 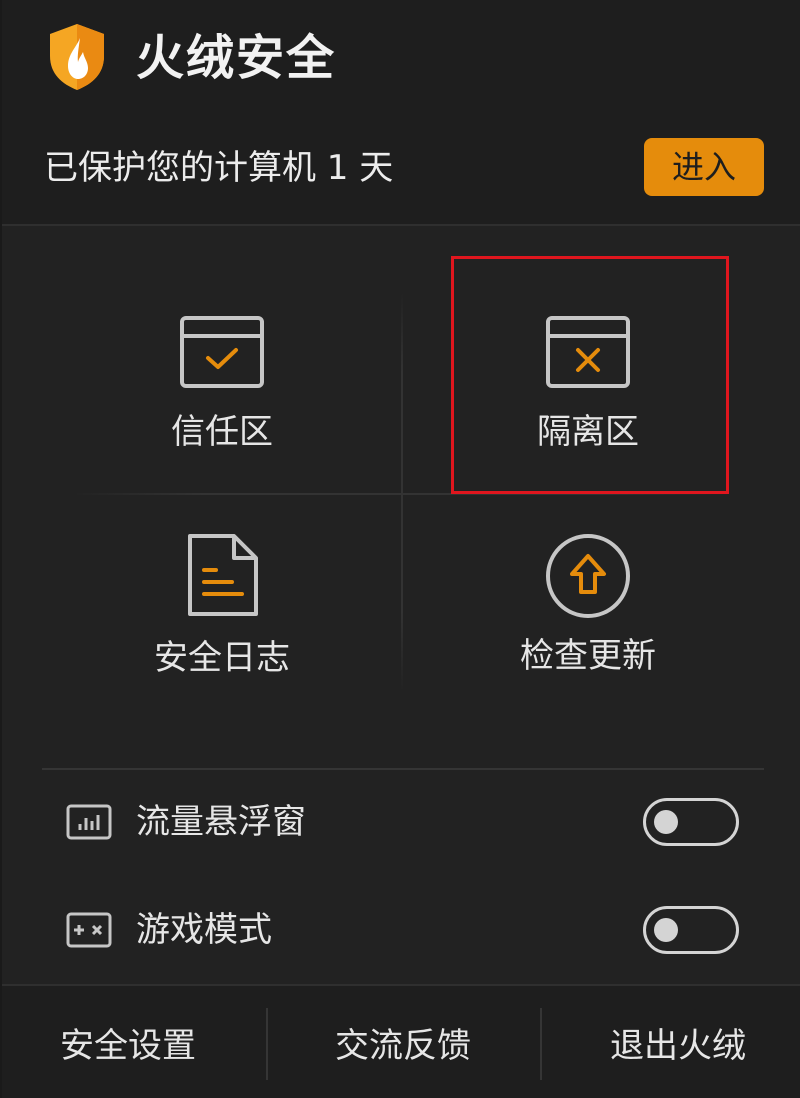 What do you see at coordinates (89, 822) in the screenshot?
I see `traffic-chart-icon` at bounding box center [89, 822].